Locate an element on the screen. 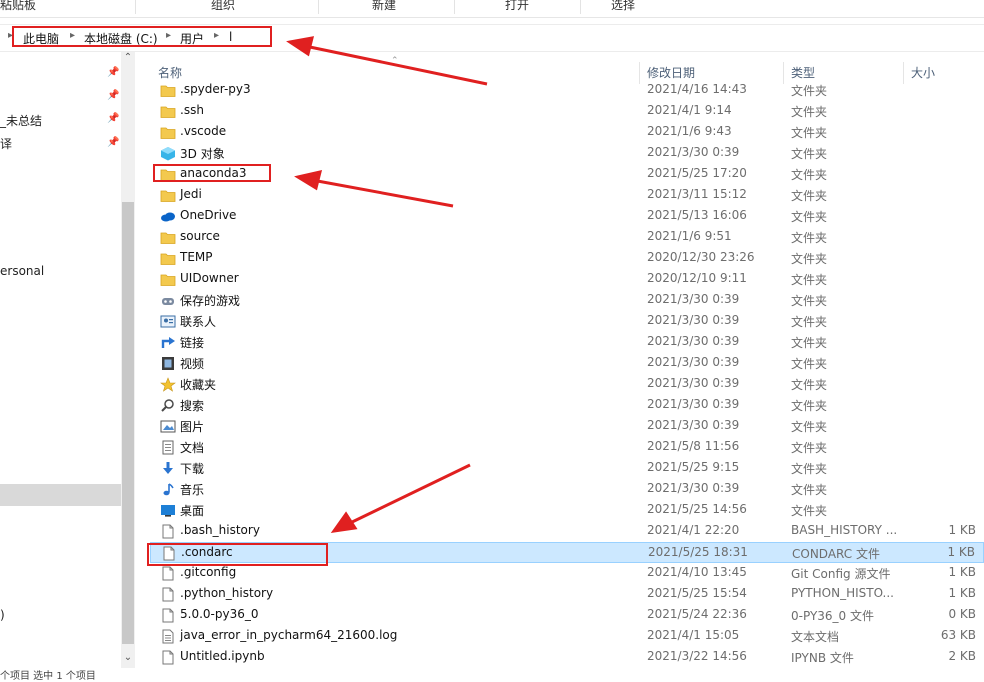 The image size is (984, 682). file-row: 搜索 2021/3/30 0:39 文件夹 is located at coordinates (567, 405).